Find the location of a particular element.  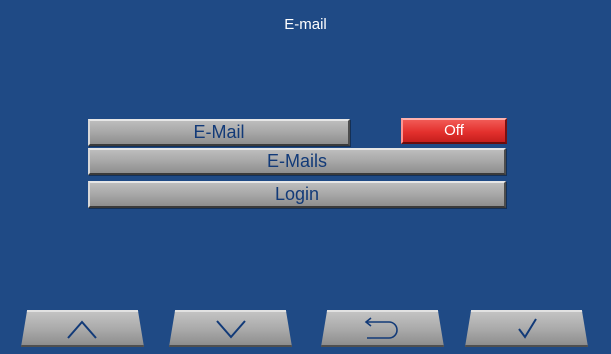

chevron-up-icon is located at coordinates (82, 329).